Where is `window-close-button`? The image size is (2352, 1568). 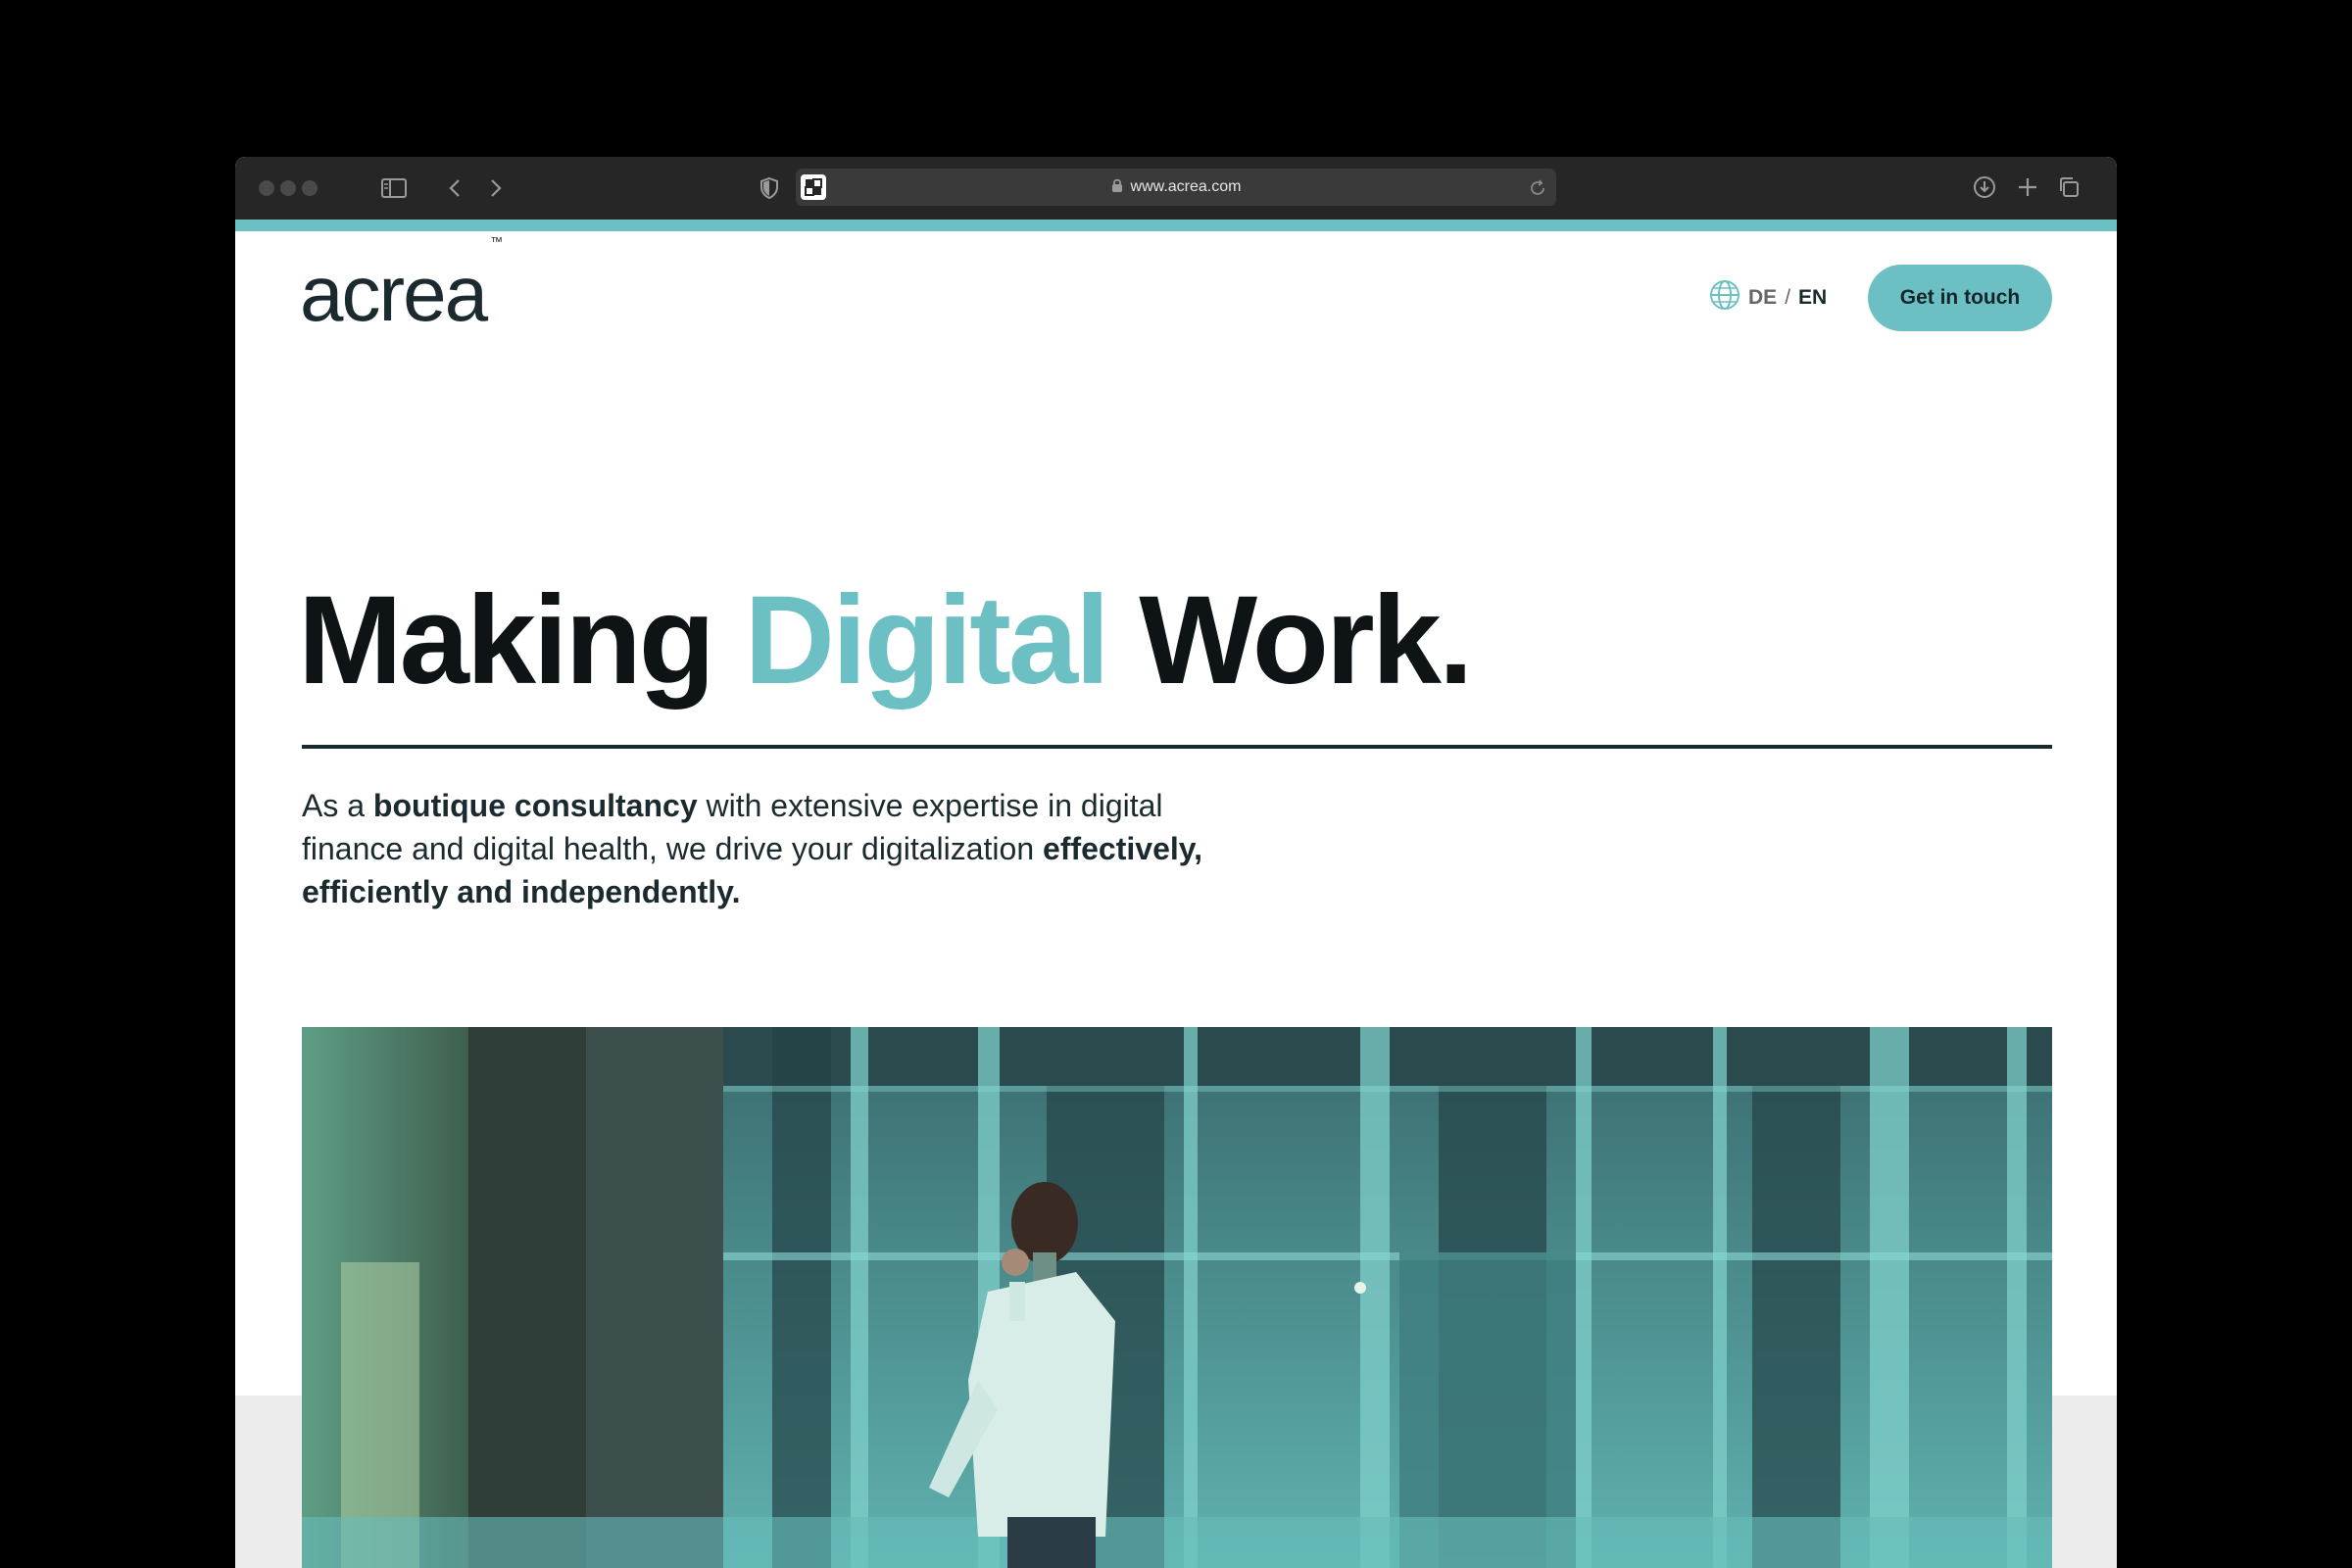 window-close-button is located at coordinates (266, 188).